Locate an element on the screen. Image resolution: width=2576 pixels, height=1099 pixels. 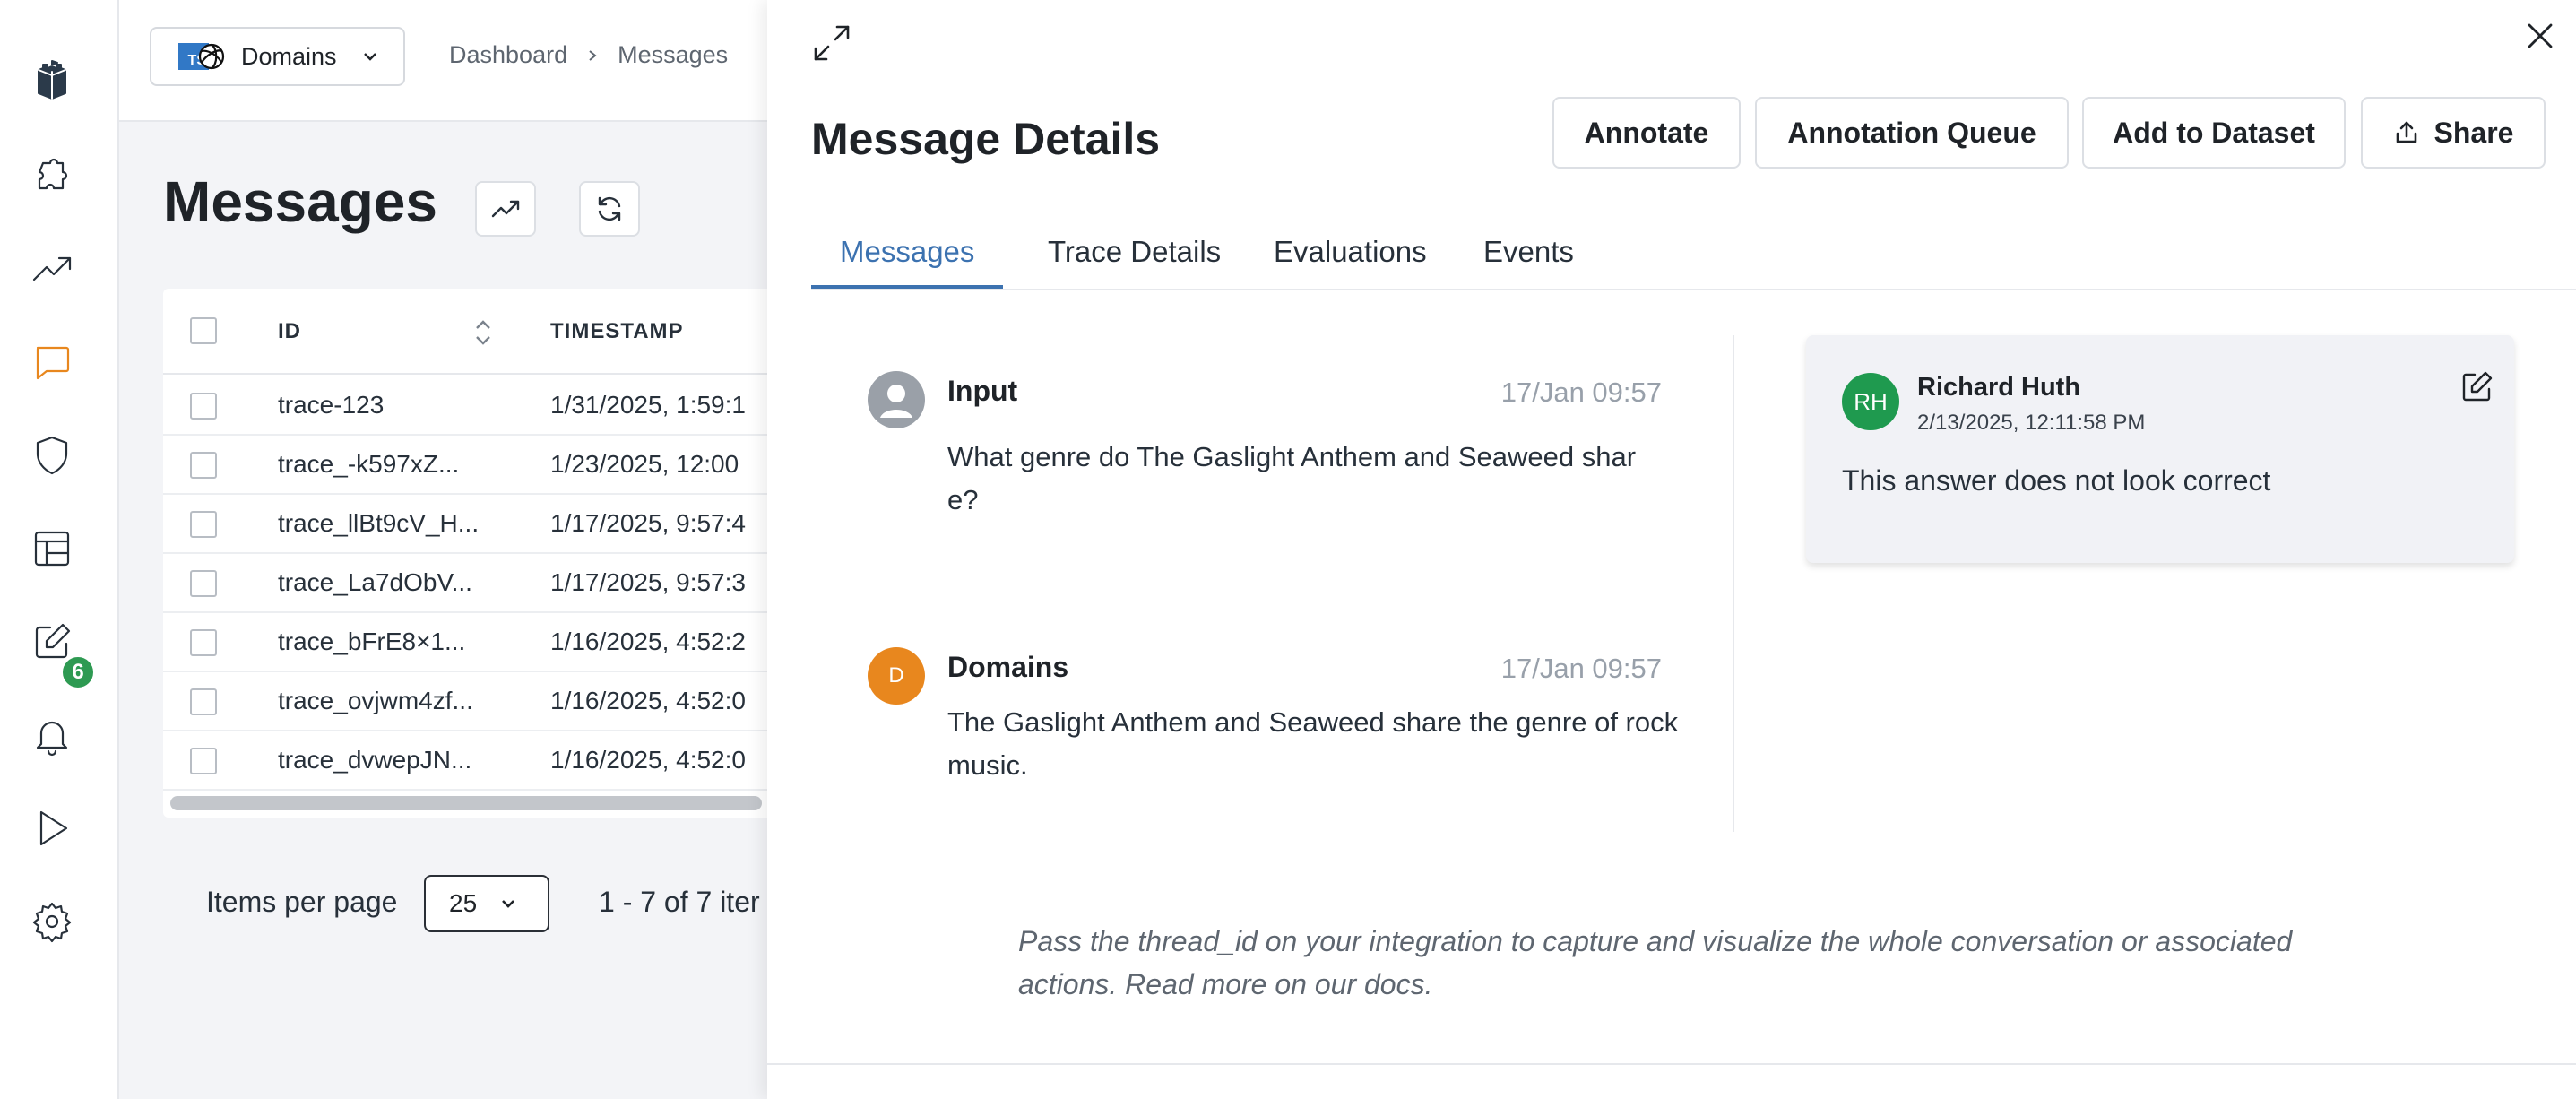
table-row: trace_La7dObV... 1/17/2025, 9:57:3 is located at coordinates (468, 583).